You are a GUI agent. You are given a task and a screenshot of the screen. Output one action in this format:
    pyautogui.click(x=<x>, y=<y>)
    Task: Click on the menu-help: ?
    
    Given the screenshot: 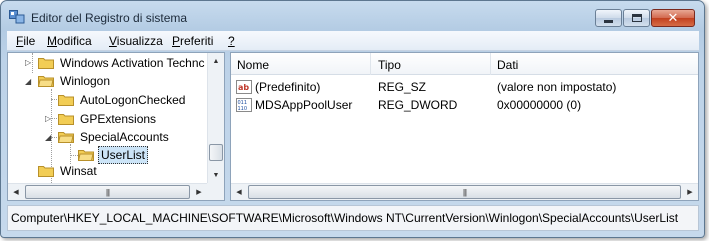 What is the action you would take?
    pyautogui.click(x=231, y=41)
    